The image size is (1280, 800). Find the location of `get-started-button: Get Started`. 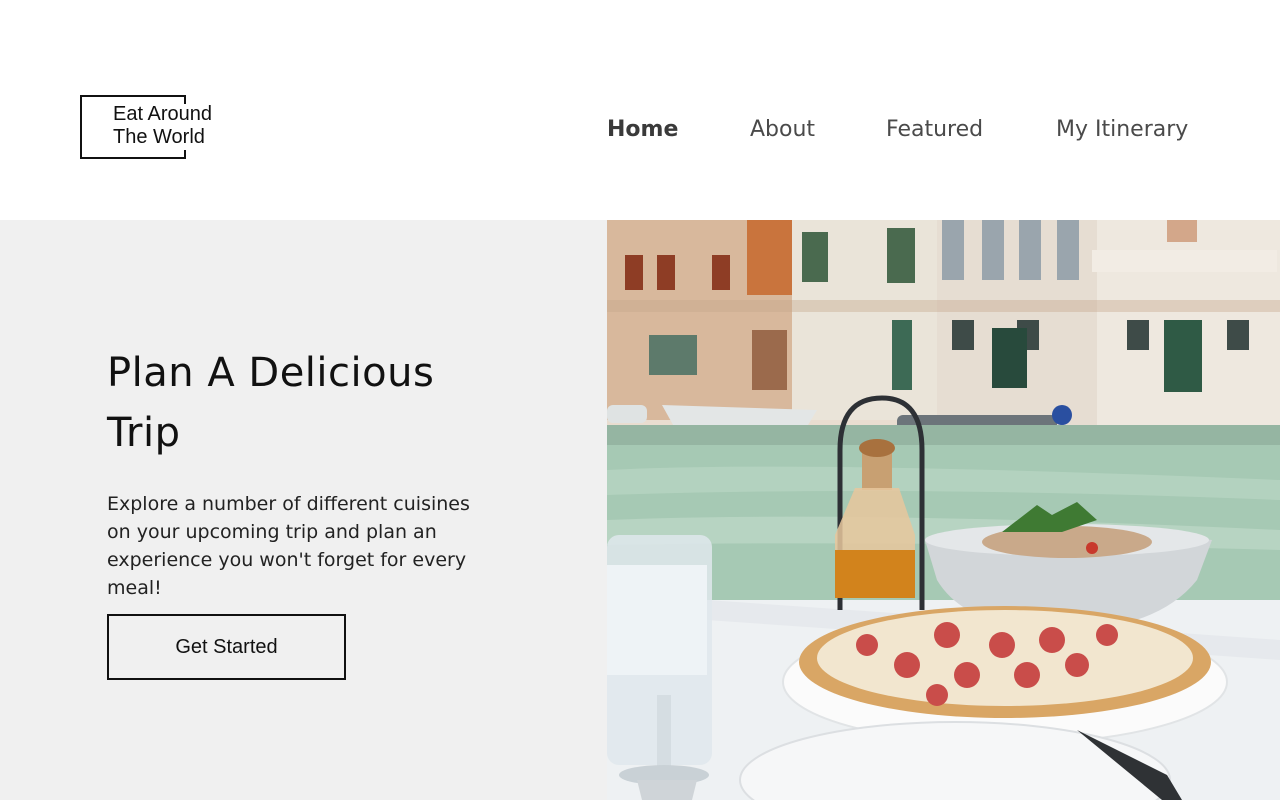

get-started-button: Get Started is located at coordinates (226, 647).